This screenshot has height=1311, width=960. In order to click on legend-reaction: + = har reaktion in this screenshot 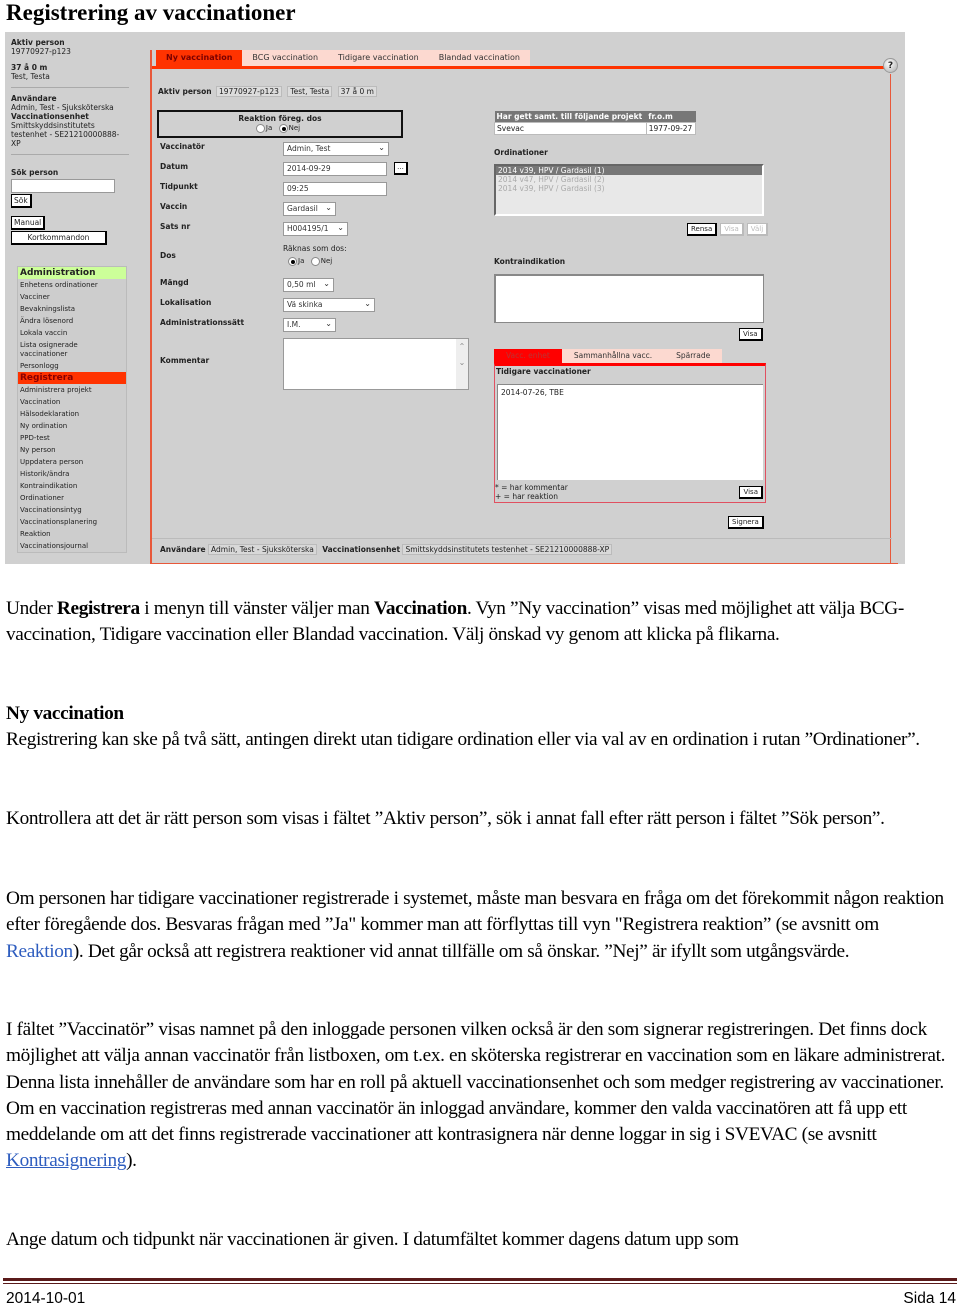, I will do `click(526, 496)`.